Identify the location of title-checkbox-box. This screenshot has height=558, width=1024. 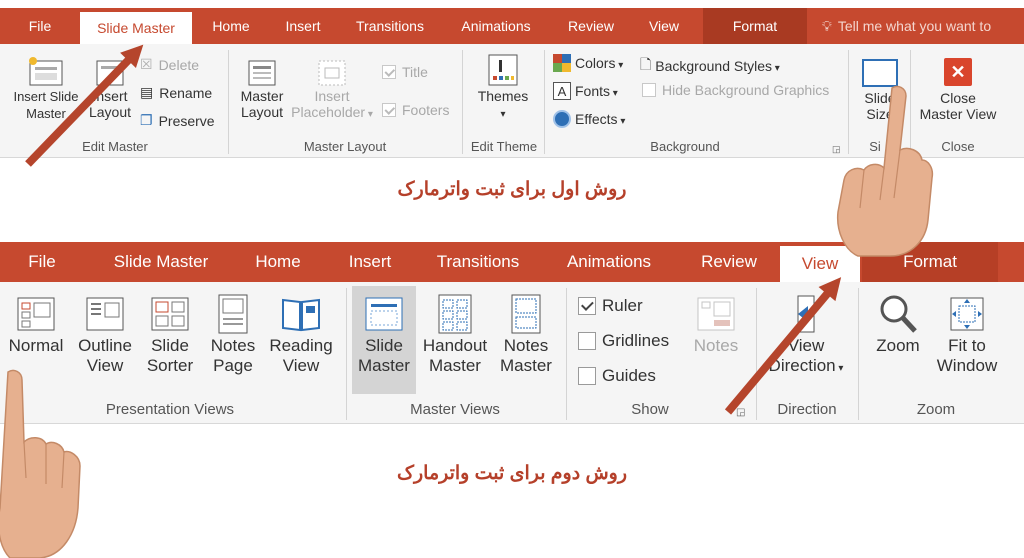
(389, 72).